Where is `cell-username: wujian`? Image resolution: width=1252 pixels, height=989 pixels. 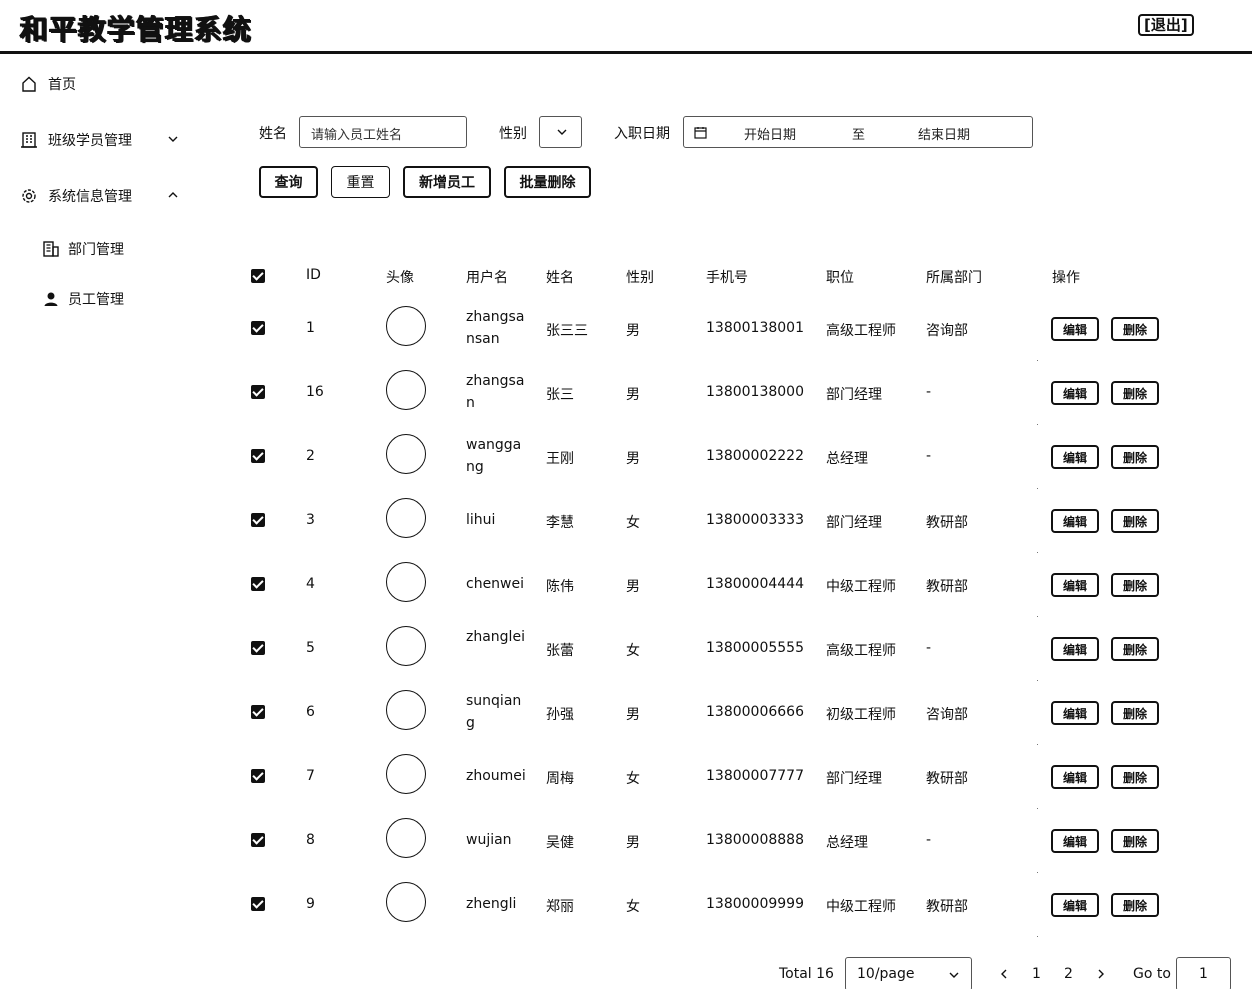
cell-username: wujian is located at coordinates (489, 840).